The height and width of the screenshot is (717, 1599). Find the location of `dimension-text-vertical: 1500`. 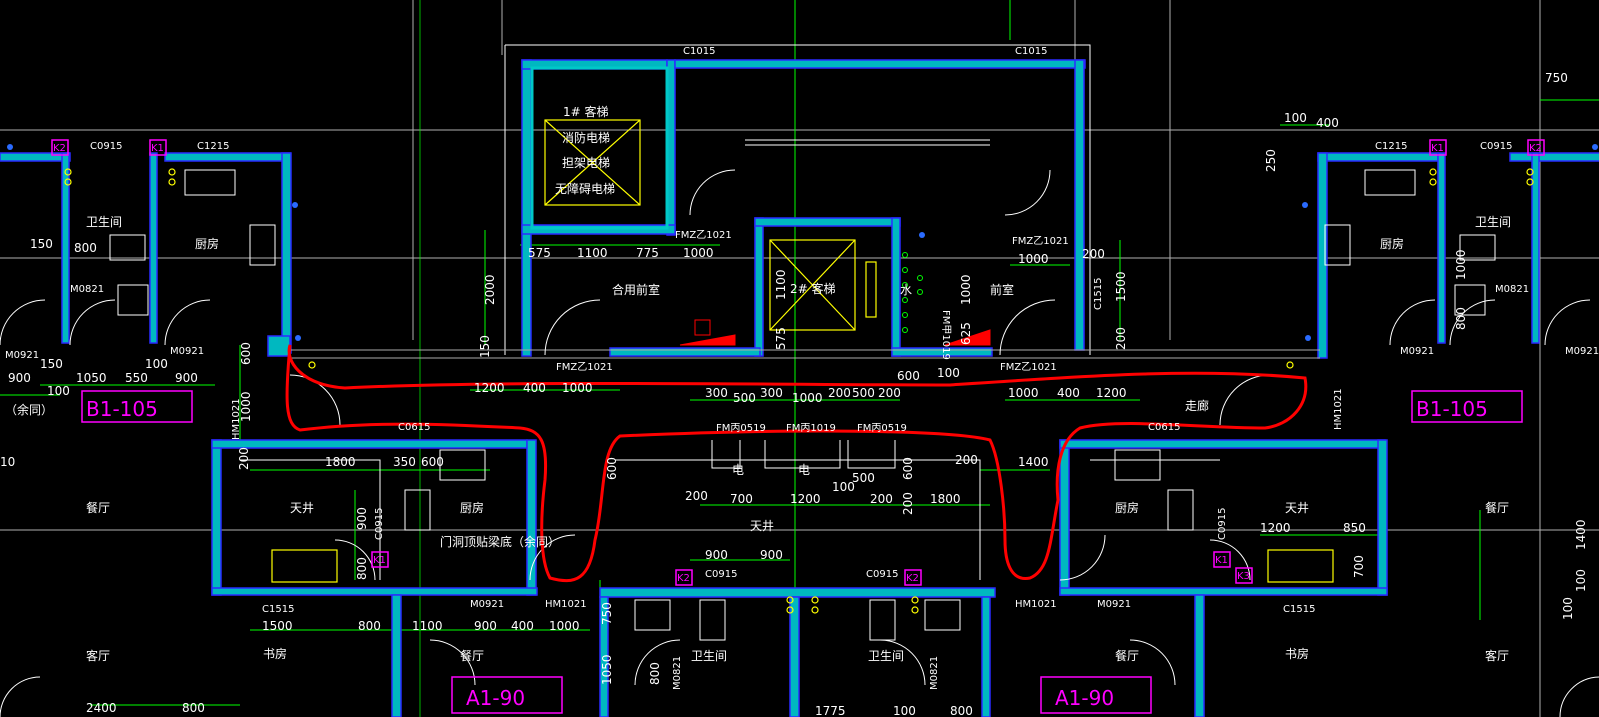

dimension-text-vertical: 1500 is located at coordinates (1121, 286).